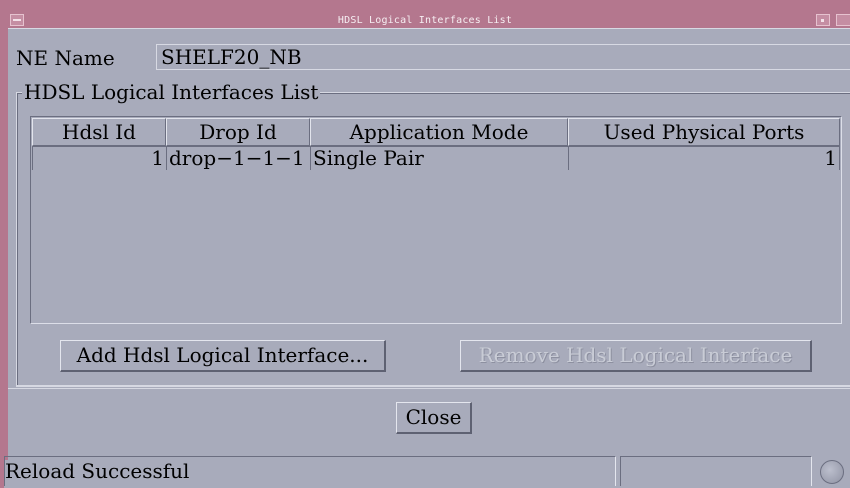 This screenshot has height=488, width=850. Describe the element at coordinates (704, 158) in the screenshot. I see `table-cell-used-physical-ports: 1` at that location.